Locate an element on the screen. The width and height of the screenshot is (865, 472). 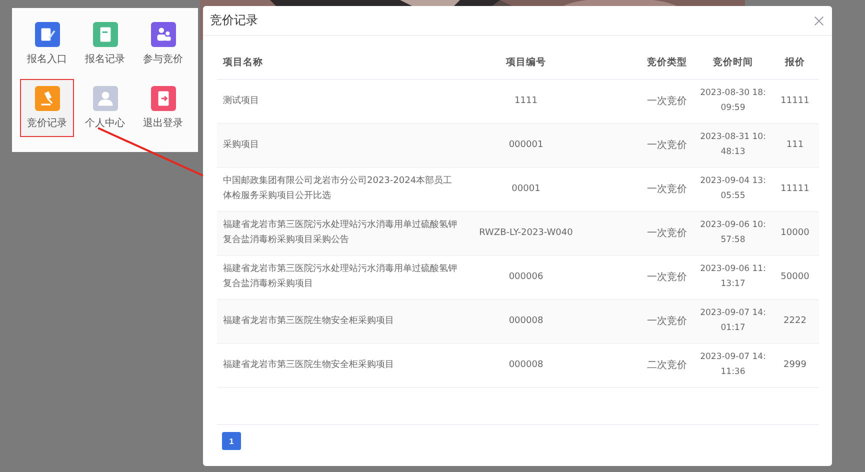
table-cell-text: 中国邮政集团有限公司龙岩市分公司2023-2024本部员工体检服务采购项目公开比选 is located at coordinates (338, 188).